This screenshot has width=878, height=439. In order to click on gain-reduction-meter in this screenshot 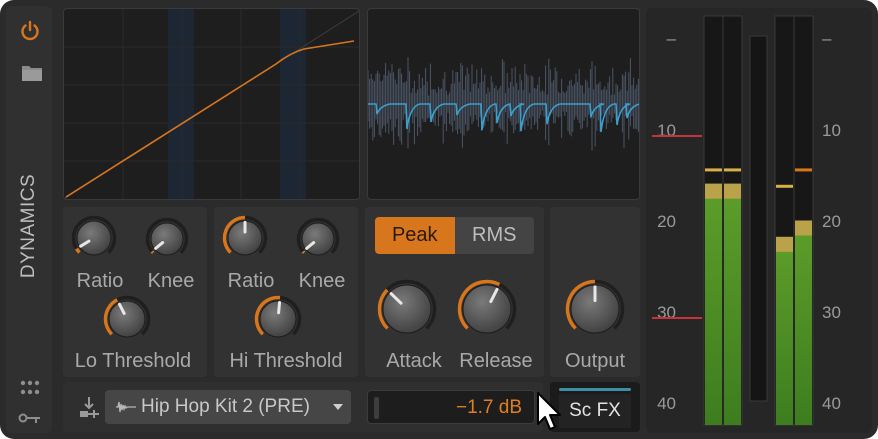, I will do `click(758, 218)`.